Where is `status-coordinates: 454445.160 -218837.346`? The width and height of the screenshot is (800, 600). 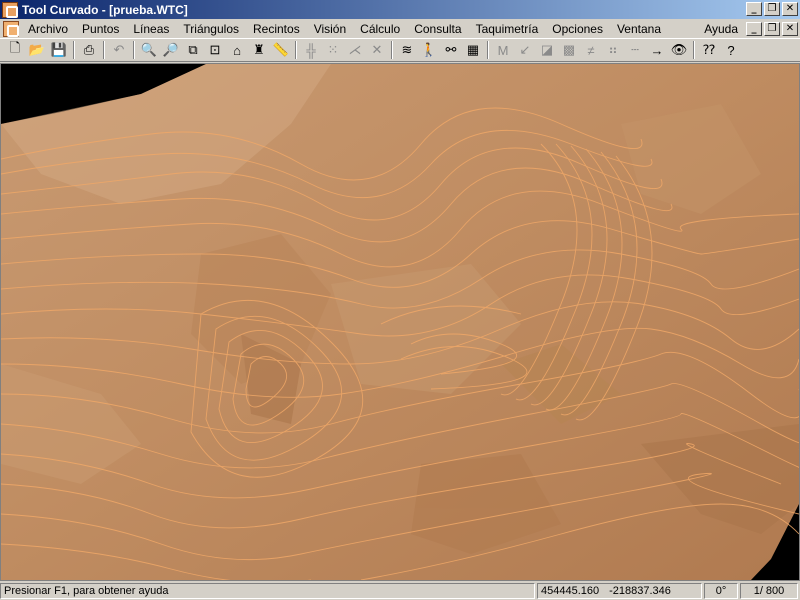
status-coordinates: 454445.160 -218837.346 is located at coordinates (619, 591).